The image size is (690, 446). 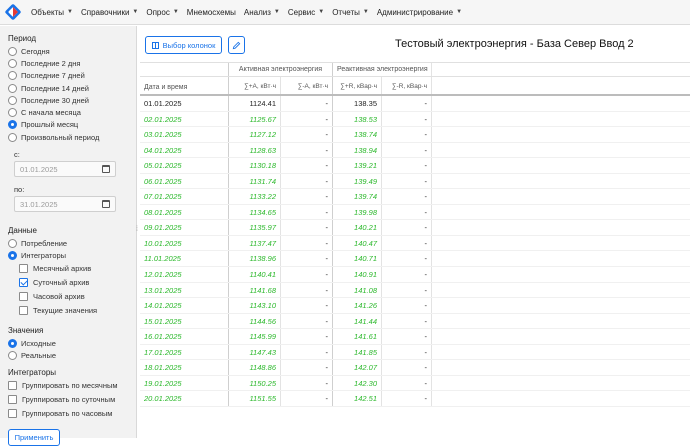 I want to click on table-row: 04.01.2025 1128.63-138.94-, so click(x=415, y=150).